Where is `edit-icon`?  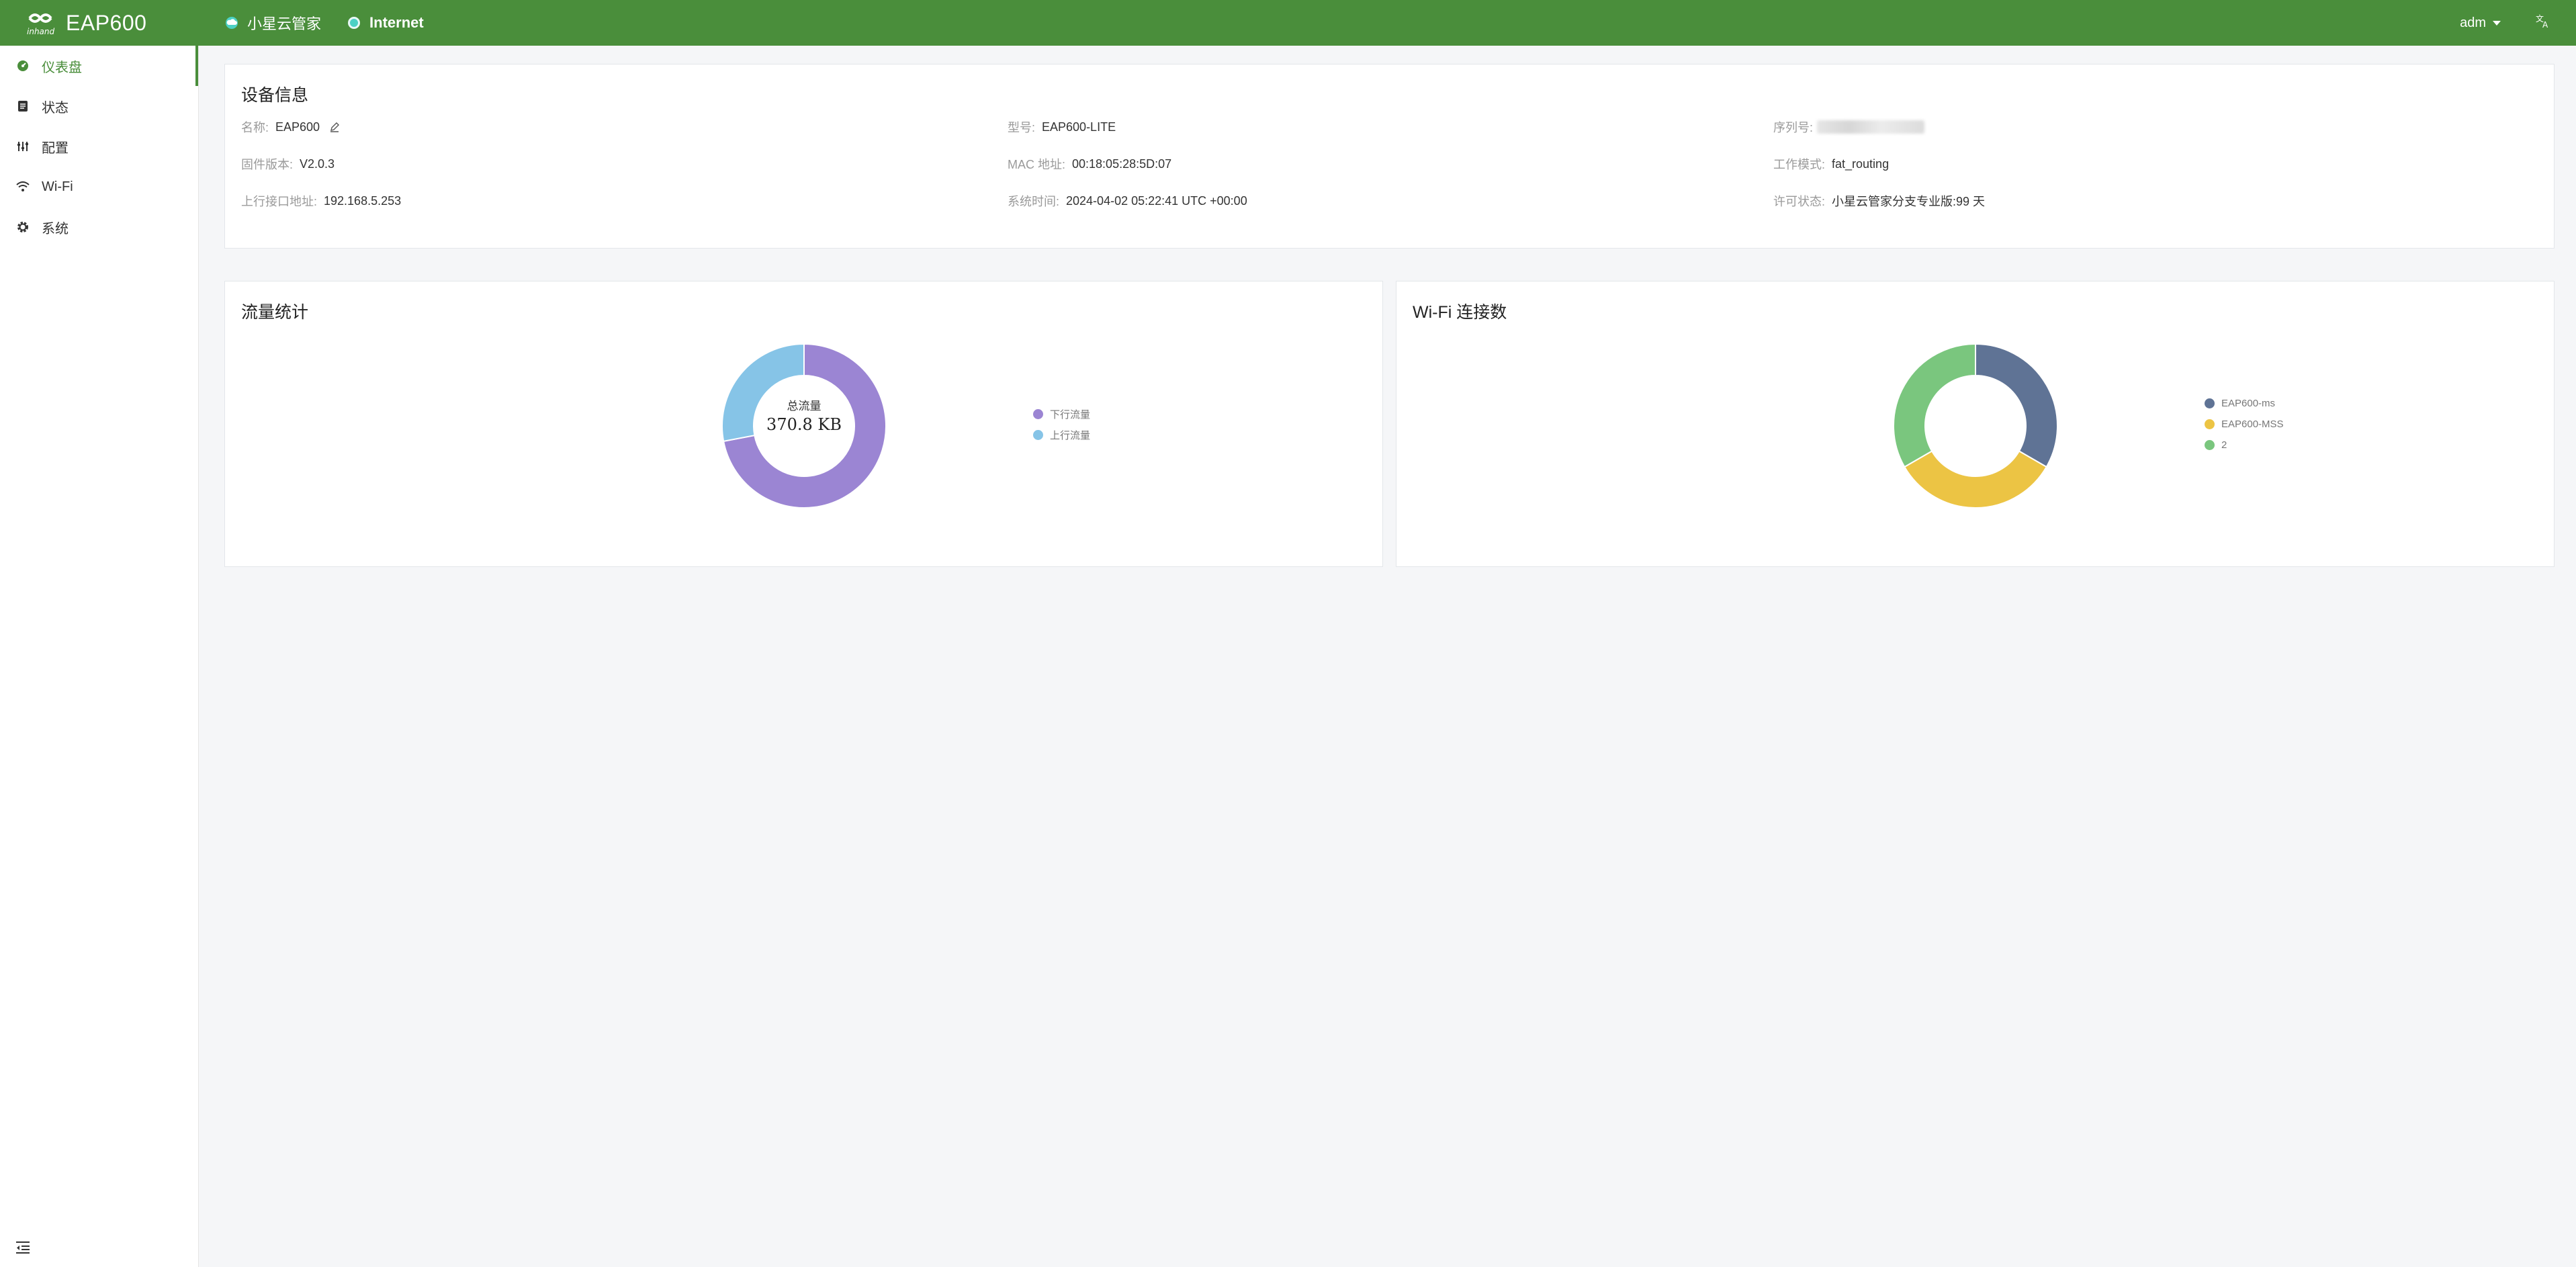 edit-icon is located at coordinates (335, 127).